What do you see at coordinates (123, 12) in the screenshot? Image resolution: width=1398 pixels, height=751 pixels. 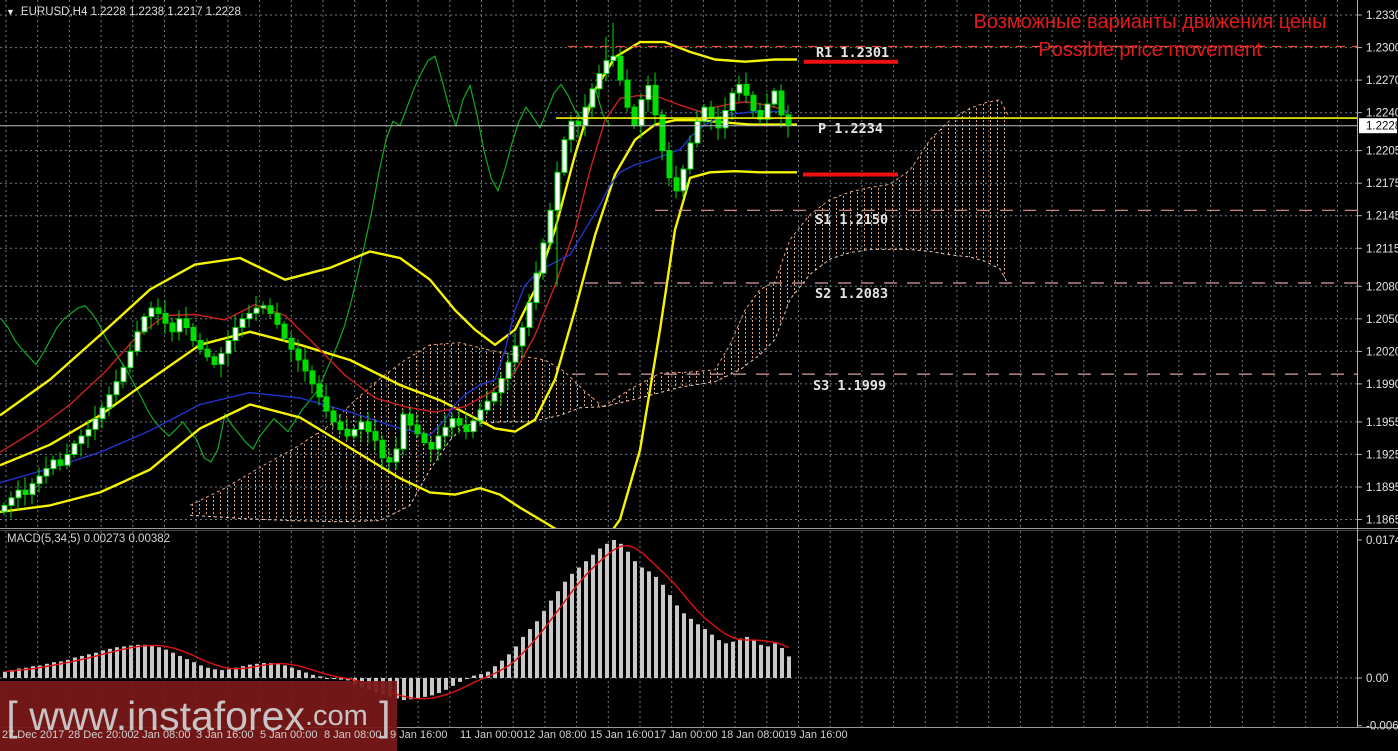 I see `symbol-header: ▼ EURUSD,H4 1.2228 1.2238 1.2217 1.2228` at bounding box center [123, 12].